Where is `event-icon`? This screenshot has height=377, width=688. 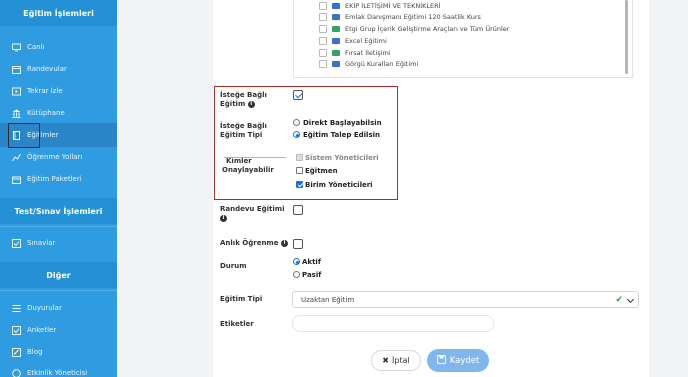 event-icon is located at coordinates (16, 372).